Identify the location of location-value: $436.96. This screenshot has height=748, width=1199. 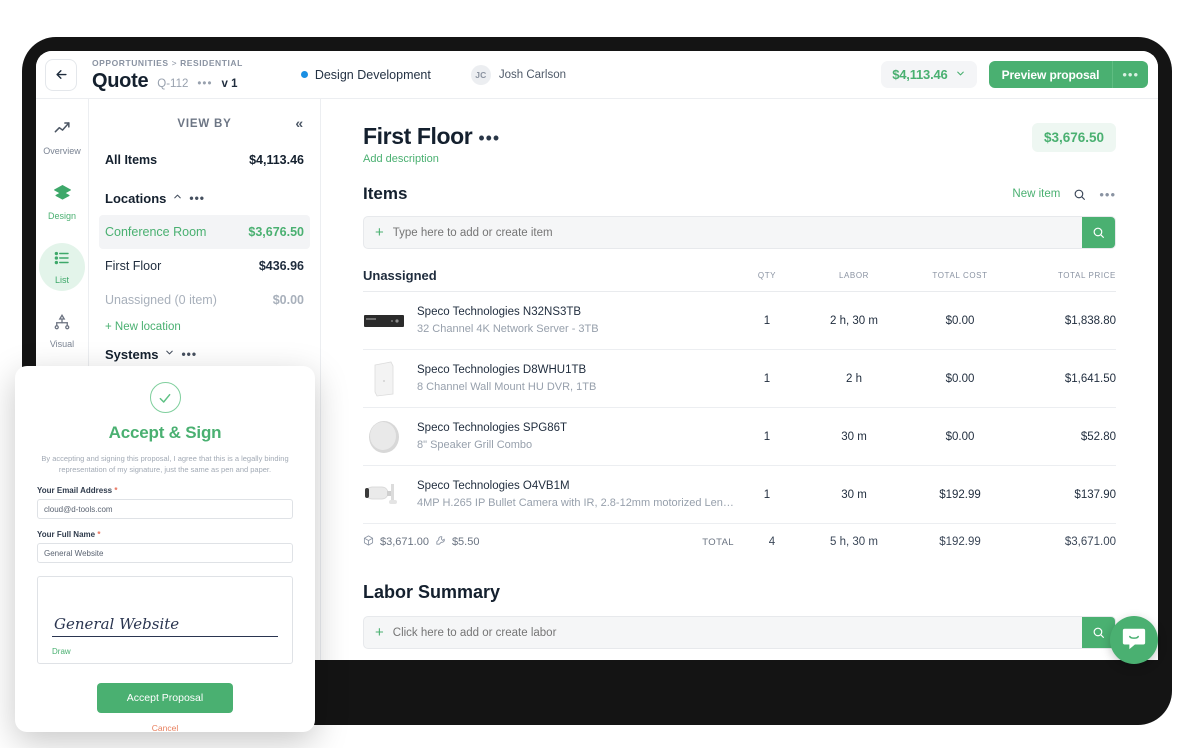
(281, 266).